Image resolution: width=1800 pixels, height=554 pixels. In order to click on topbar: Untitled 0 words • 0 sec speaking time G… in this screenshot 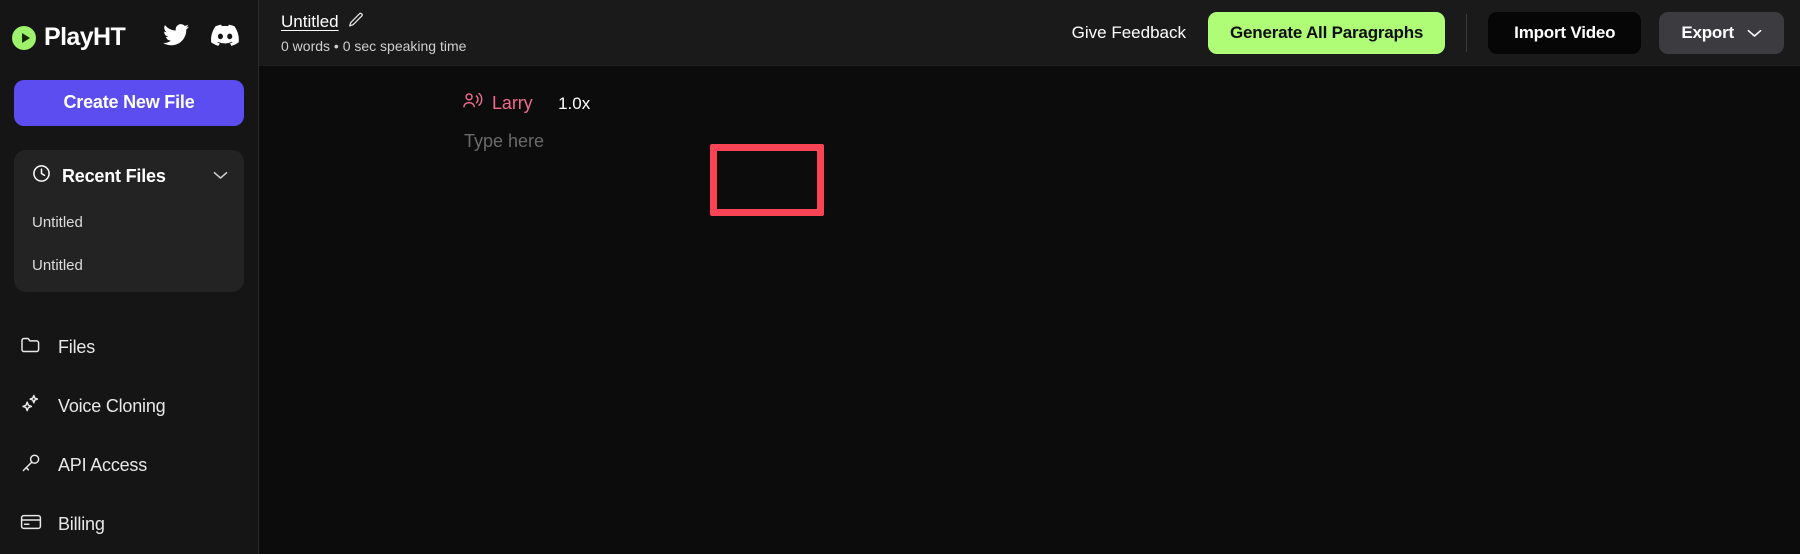, I will do `click(1029, 33)`.